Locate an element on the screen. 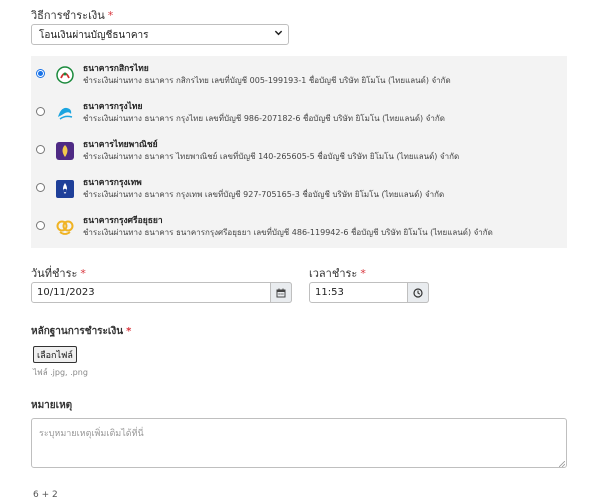 The height and width of the screenshot is (500, 600). payment-method-selected: โอนเงินผ่านบัญชีธนาคาร is located at coordinates (94, 35).